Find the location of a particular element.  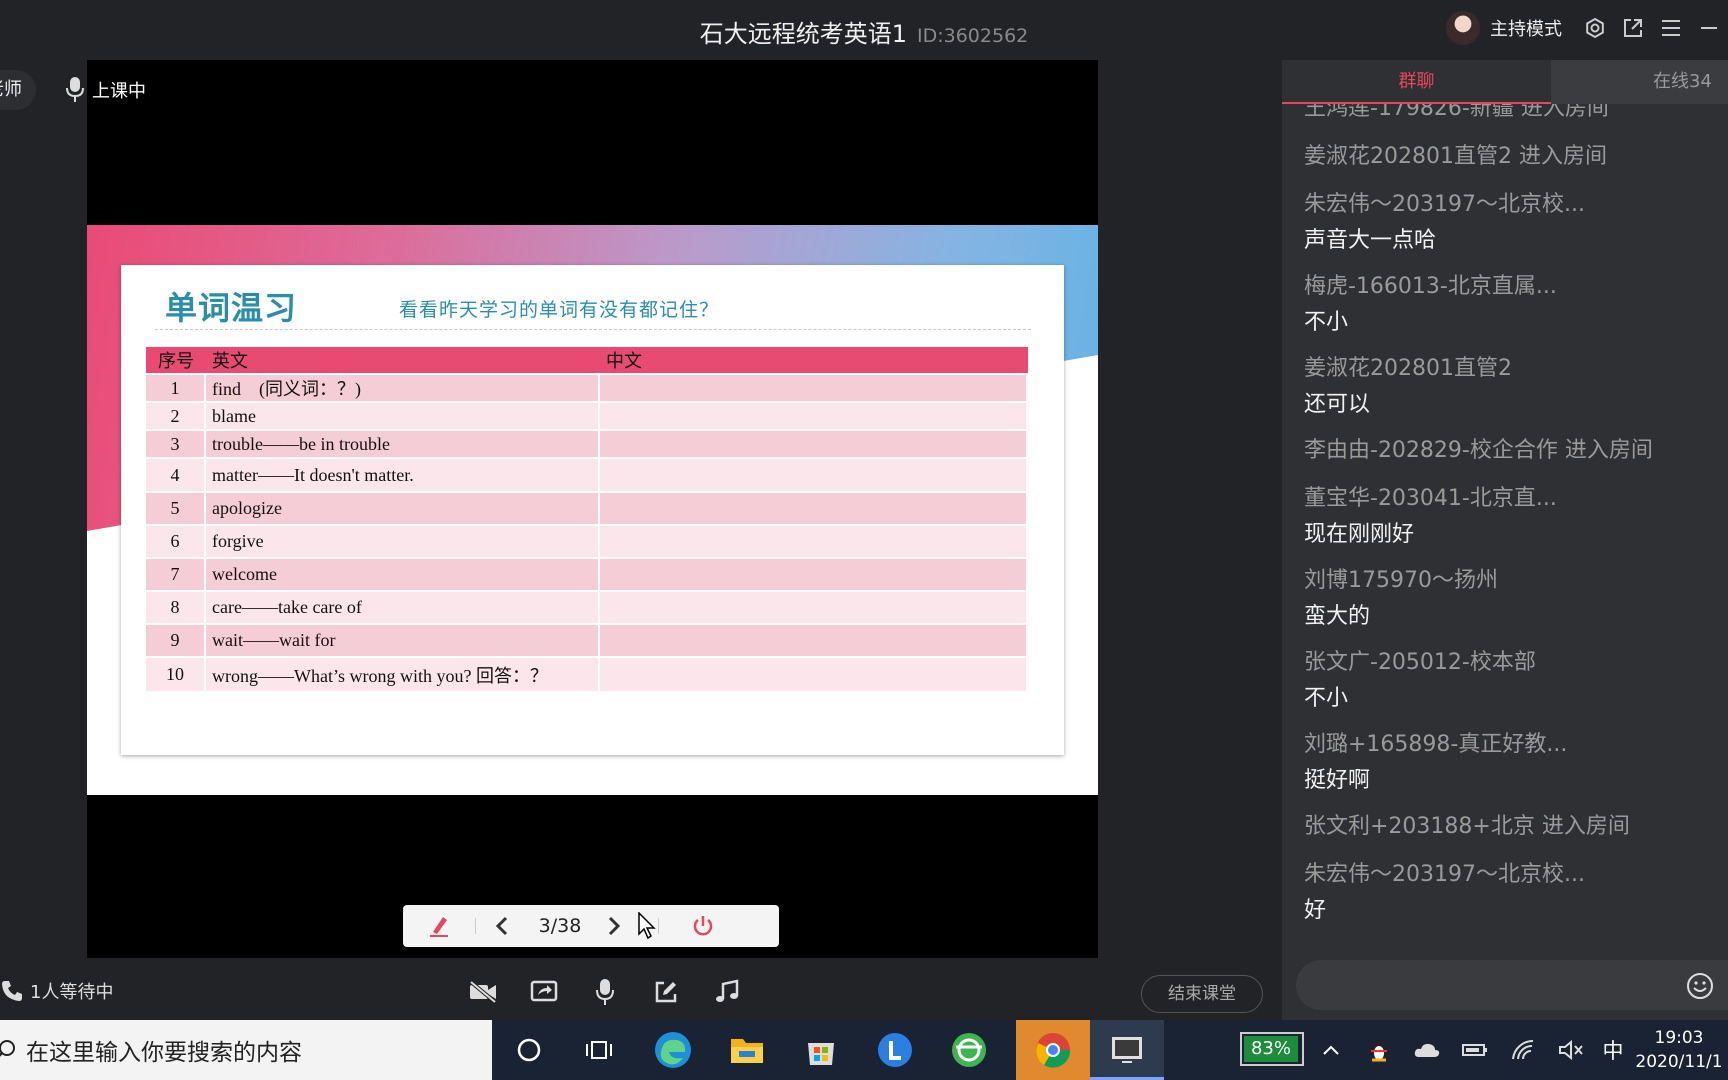

table-cell-en: blame is located at coordinates (403, 416).